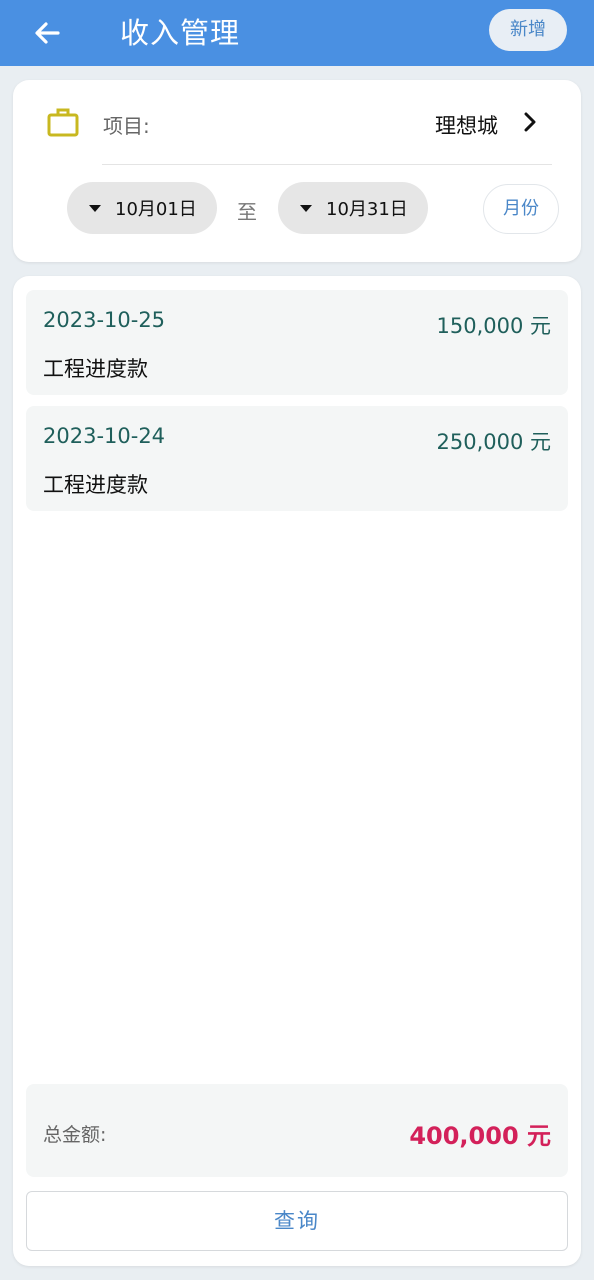 The width and height of the screenshot is (594, 1280). What do you see at coordinates (528, 30) in the screenshot?
I see `add-button: 新增` at bounding box center [528, 30].